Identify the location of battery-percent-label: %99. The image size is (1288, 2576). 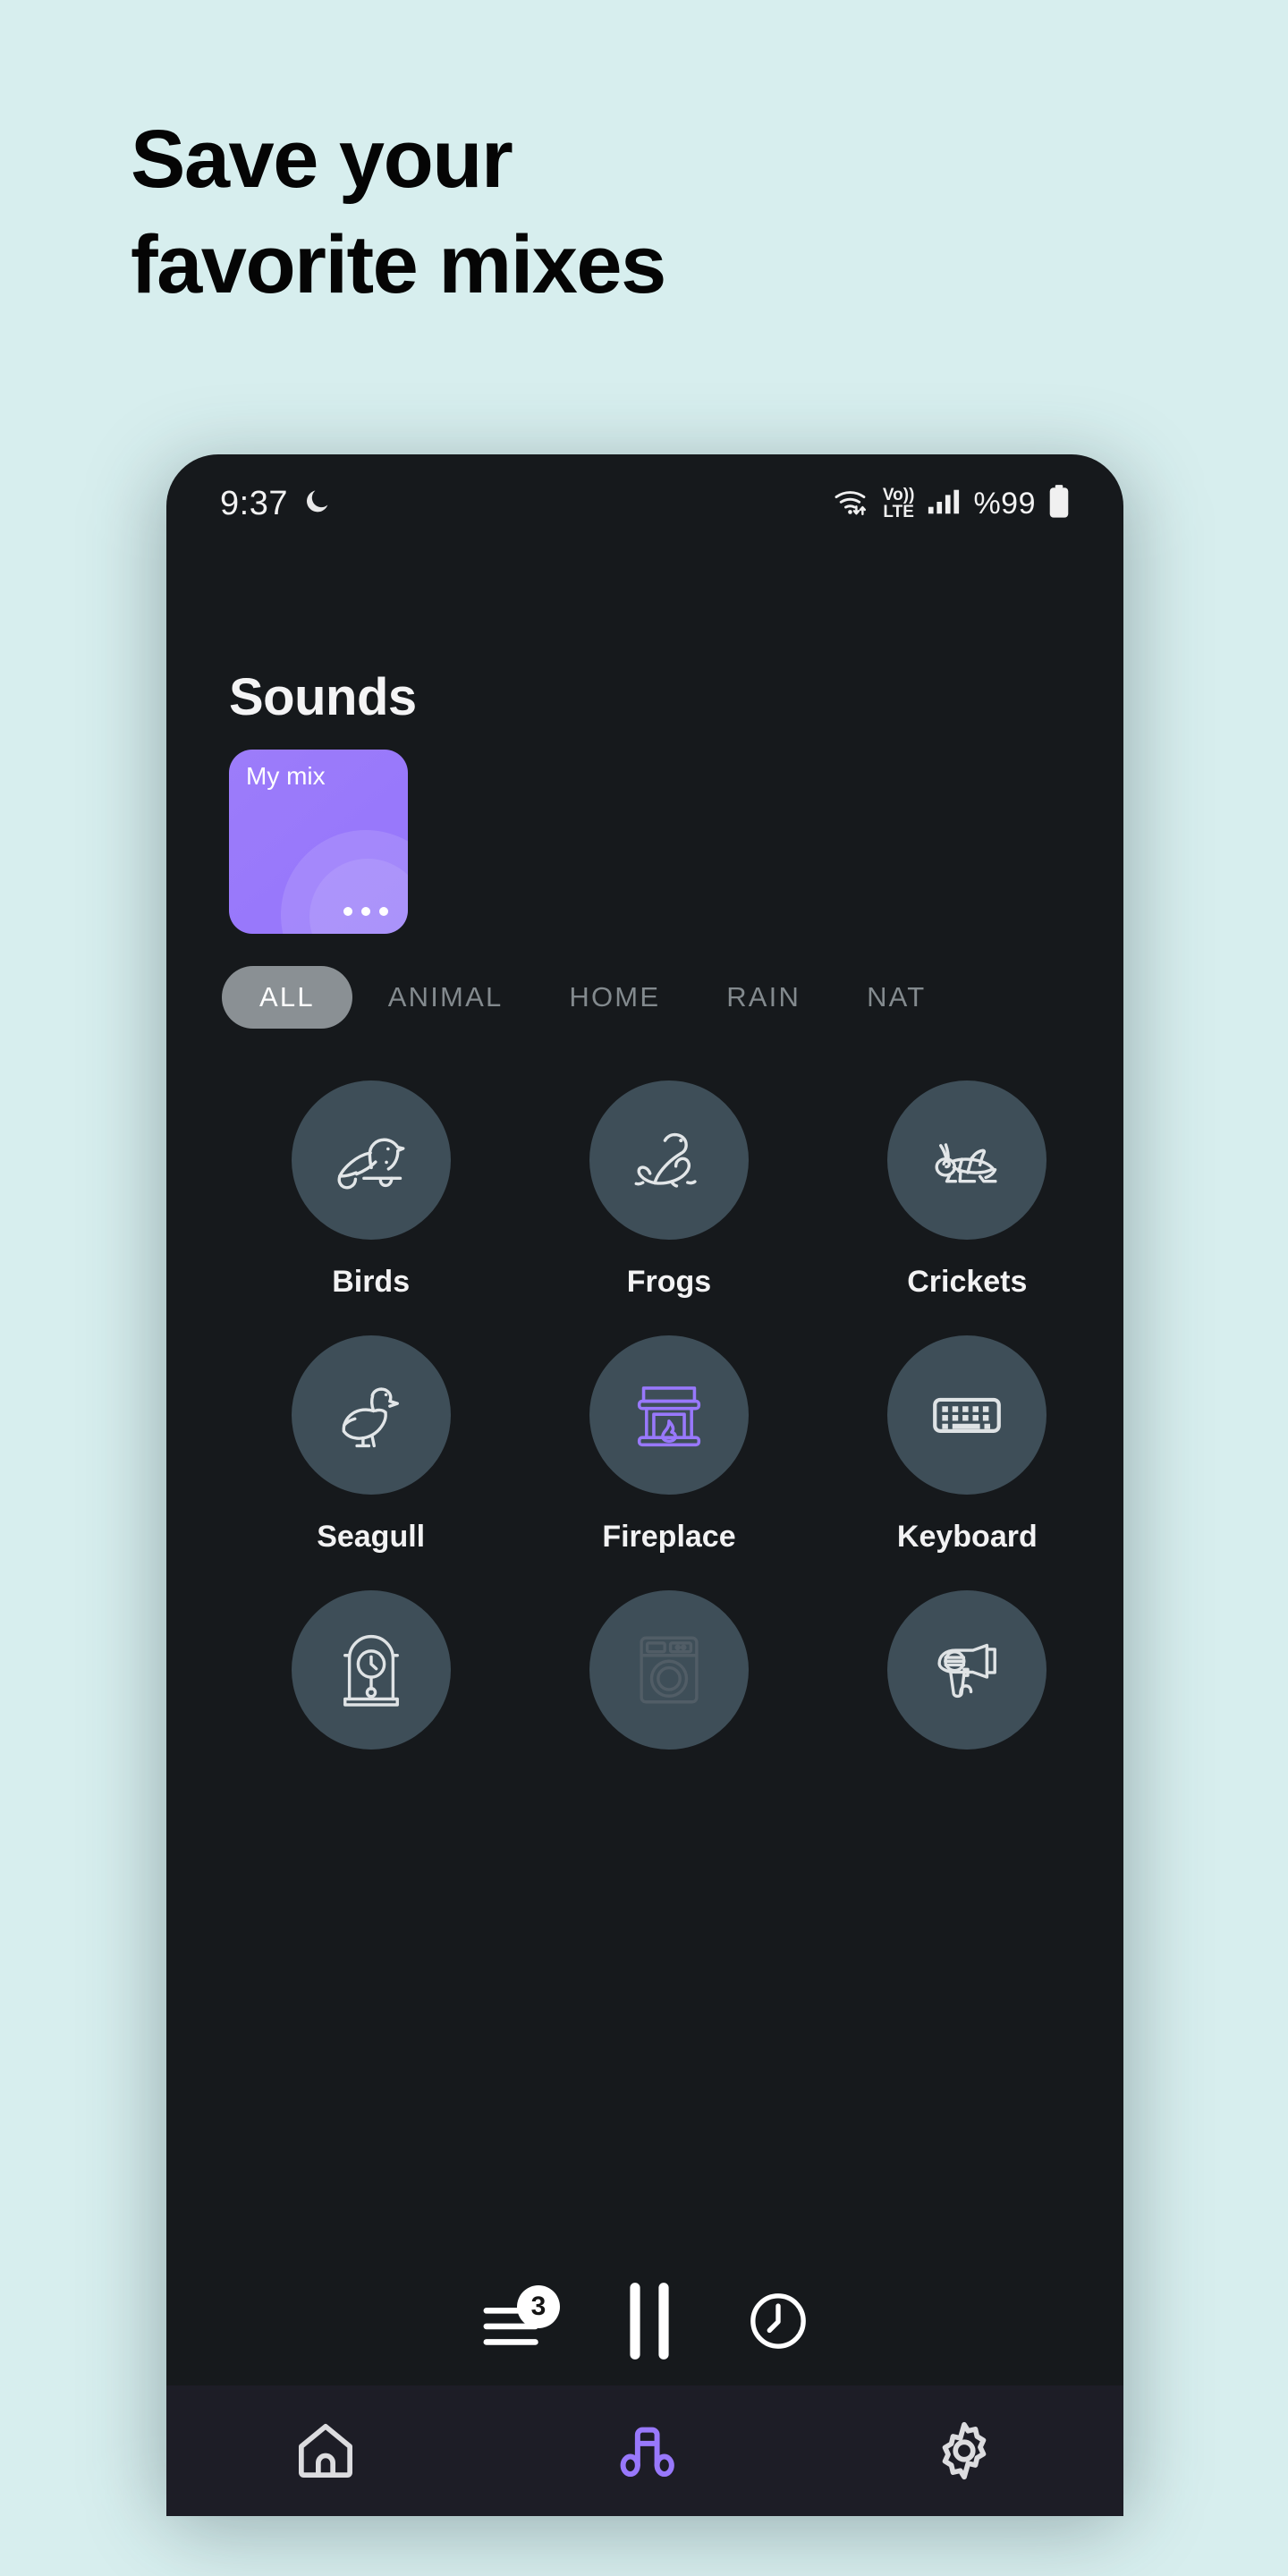
(1004, 503).